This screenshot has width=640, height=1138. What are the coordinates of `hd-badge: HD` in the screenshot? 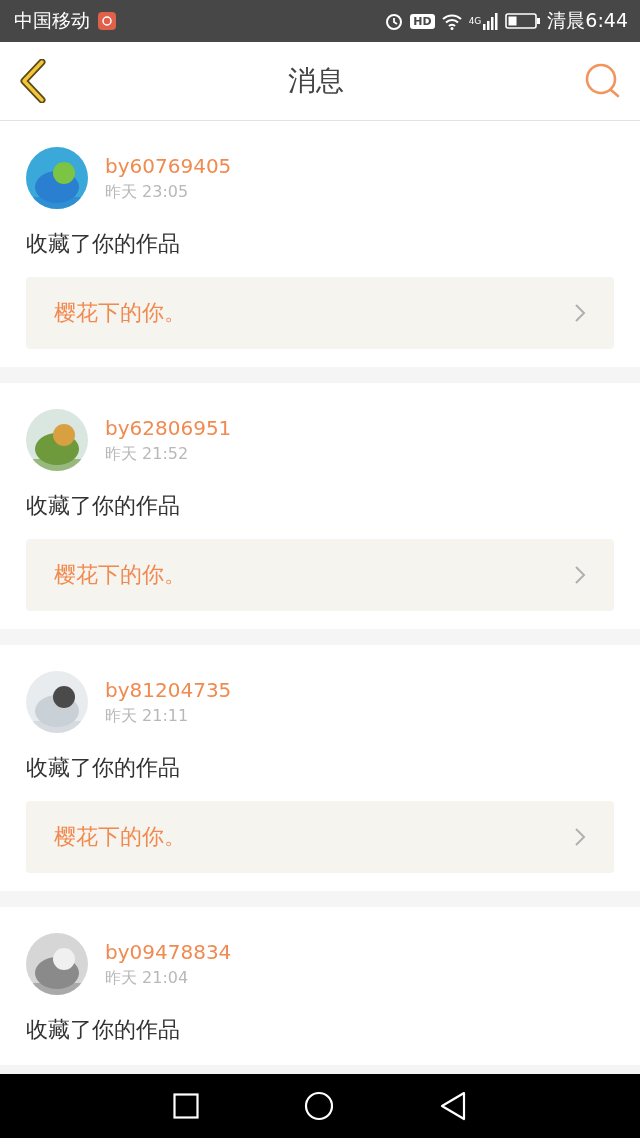 It's located at (422, 21).